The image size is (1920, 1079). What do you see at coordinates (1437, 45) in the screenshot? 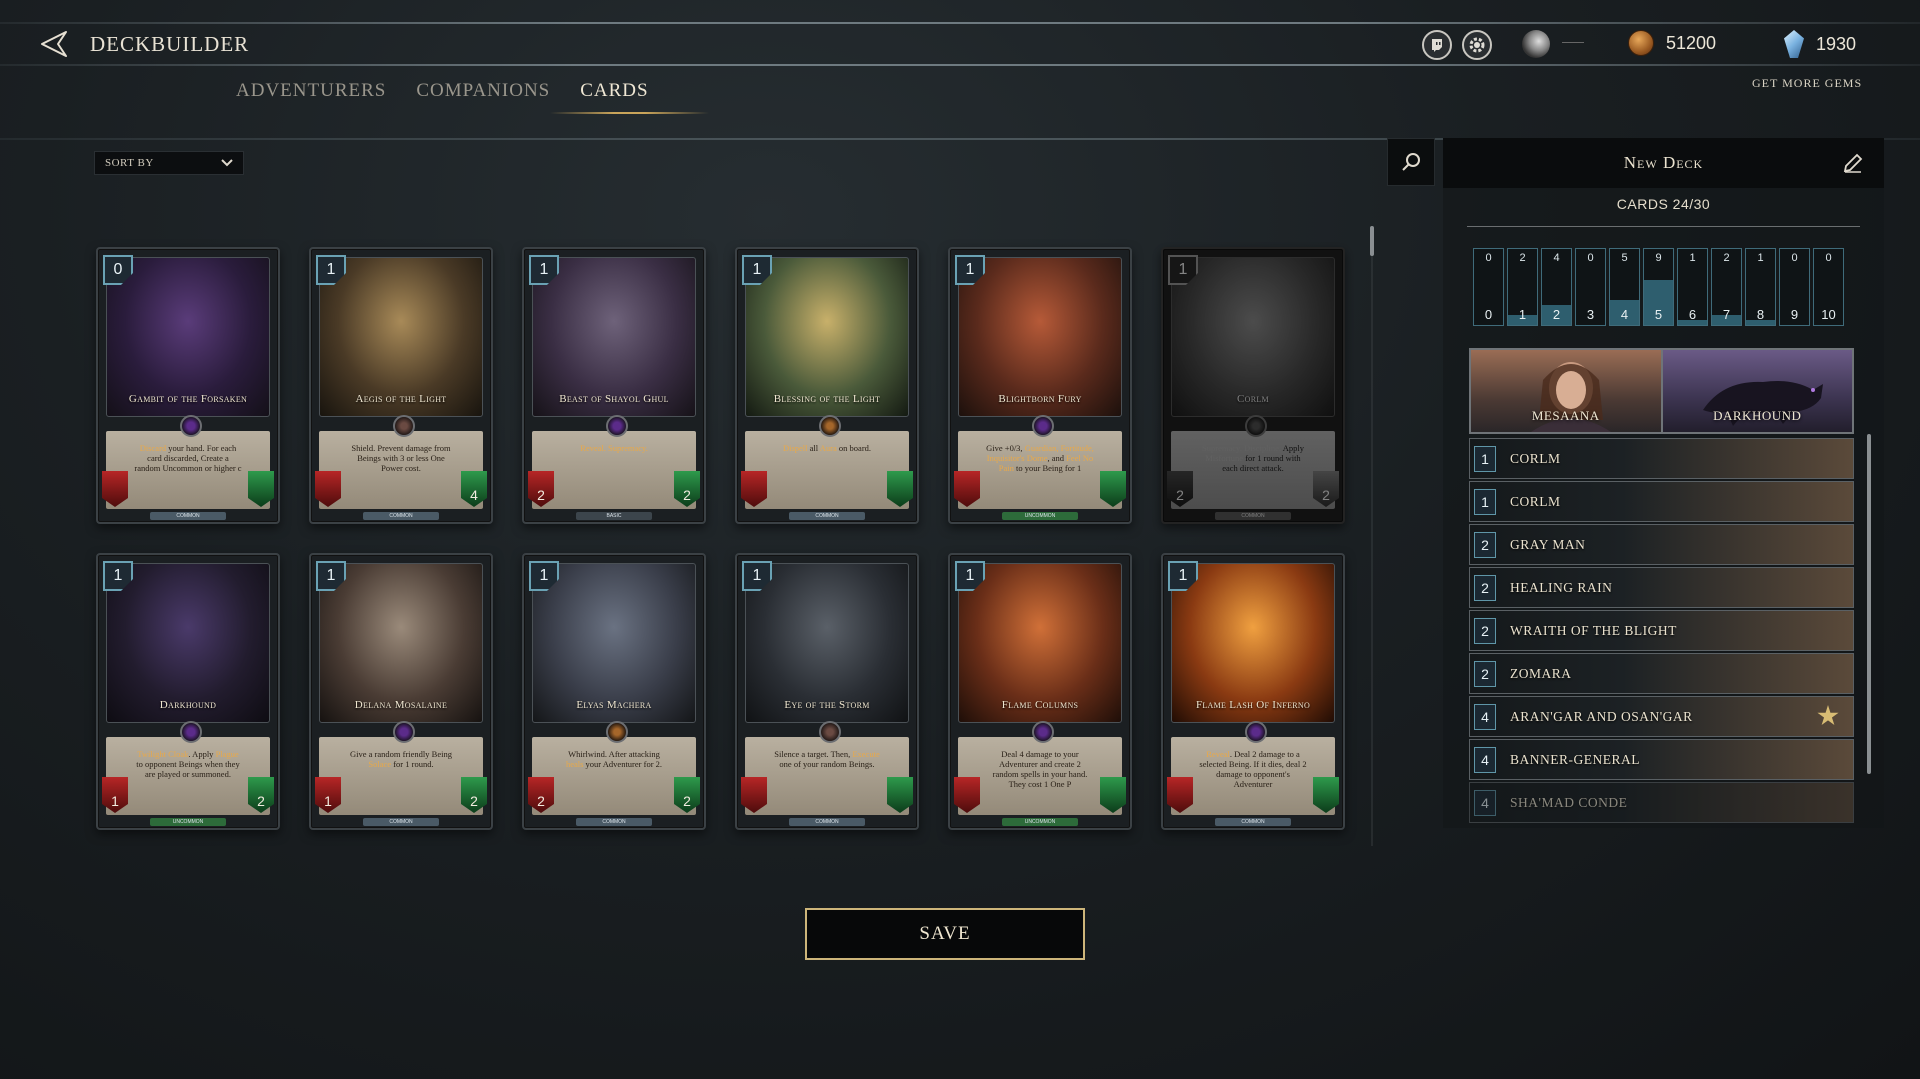
I see `twitch-icon` at bounding box center [1437, 45].